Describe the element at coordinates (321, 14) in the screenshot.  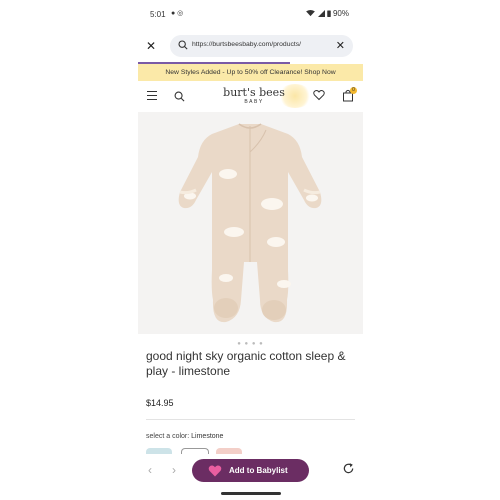
I see `signal-icon` at that location.